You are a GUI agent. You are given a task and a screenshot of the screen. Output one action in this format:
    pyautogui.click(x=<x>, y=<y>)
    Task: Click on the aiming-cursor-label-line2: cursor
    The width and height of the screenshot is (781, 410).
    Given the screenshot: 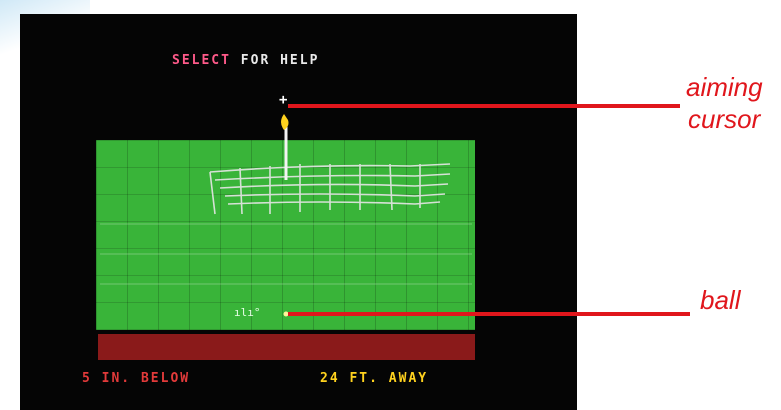 What is the action you would take?
    pyautogui.click(x=724, y=119)
    